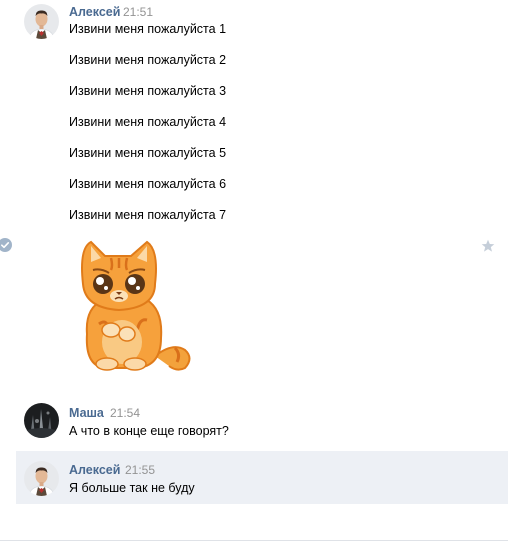 This screenshot has width=508, height=543. Describe the element at coordinates (86, 413) in the screenshot. I see `message-author: Маша` at that location.